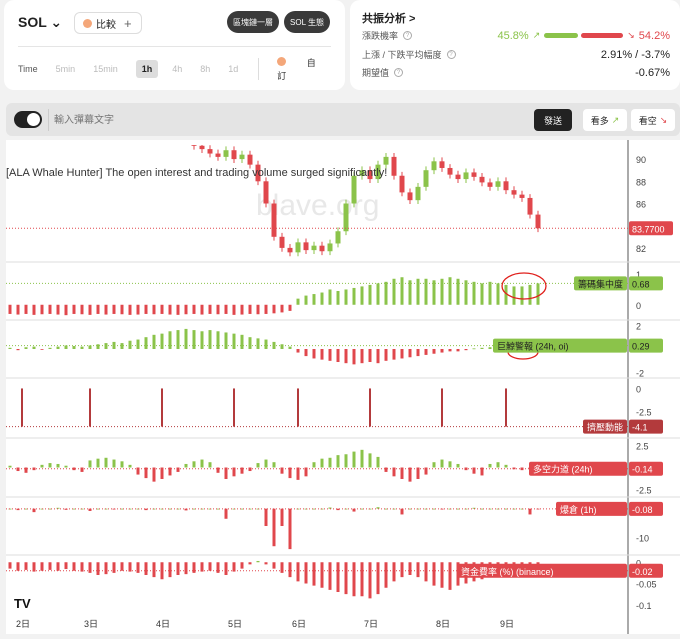 Image resolution: width=680 pixels, height=639 pixels. What do you see at coordinates (605, 120) in the screenshot?
I see `bullish-button: 看多↗` at bounding box center [605, 120].